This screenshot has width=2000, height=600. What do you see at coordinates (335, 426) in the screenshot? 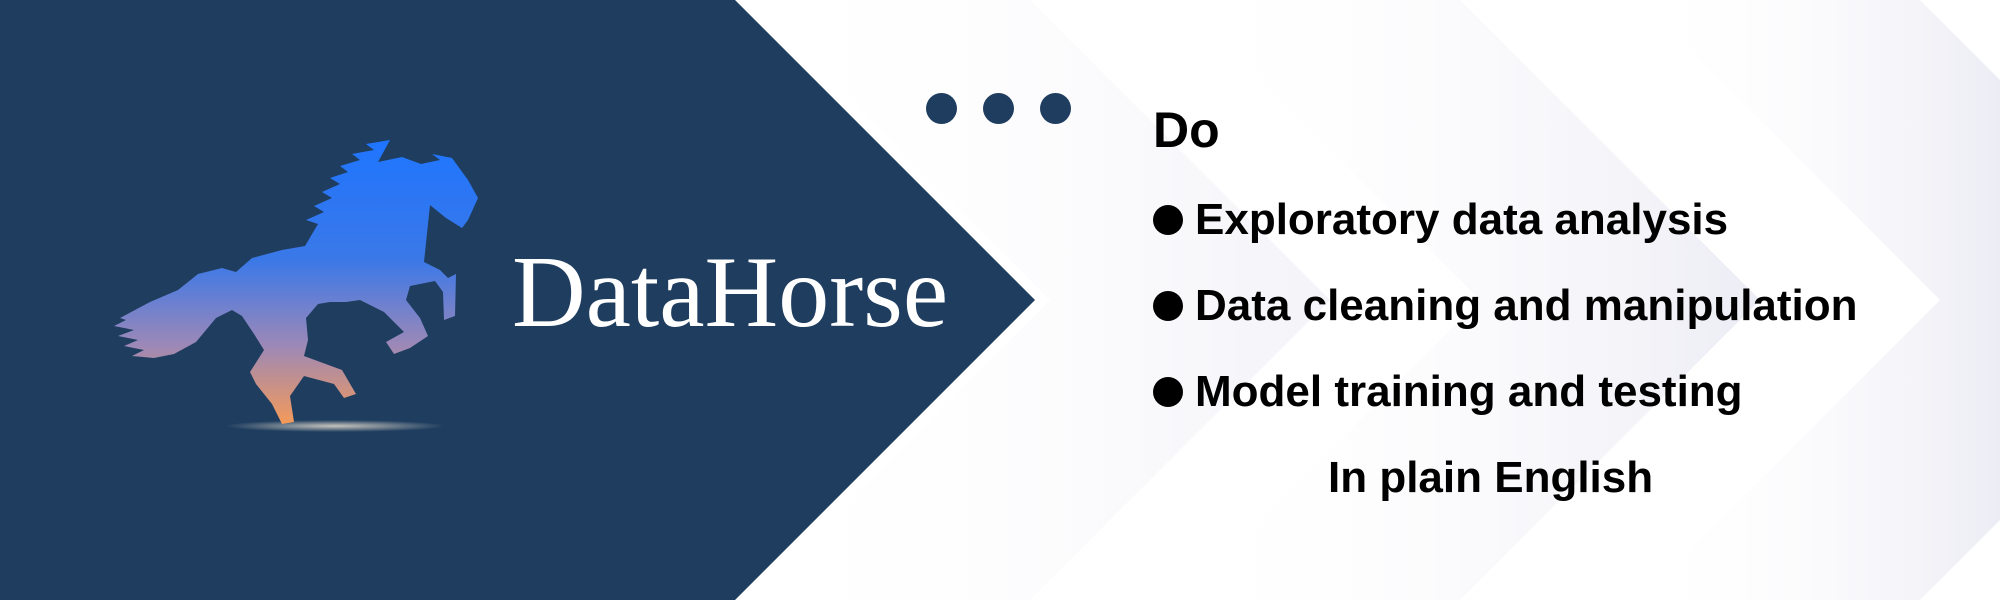
I see `horse-shadow` at bounding box center [335, 426].